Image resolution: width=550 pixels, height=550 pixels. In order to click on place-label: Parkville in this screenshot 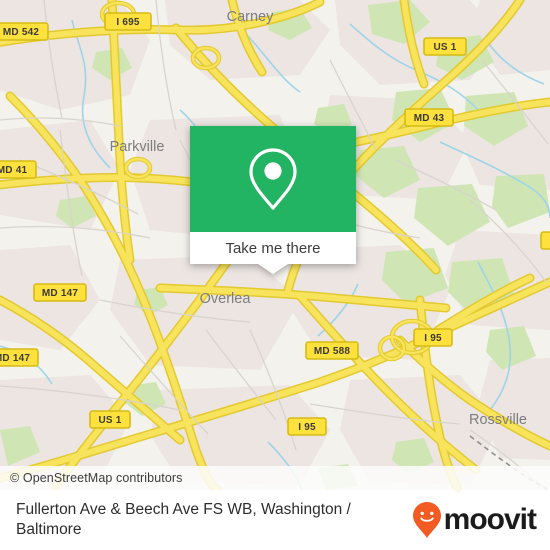, I will do `click(137, 147)`.